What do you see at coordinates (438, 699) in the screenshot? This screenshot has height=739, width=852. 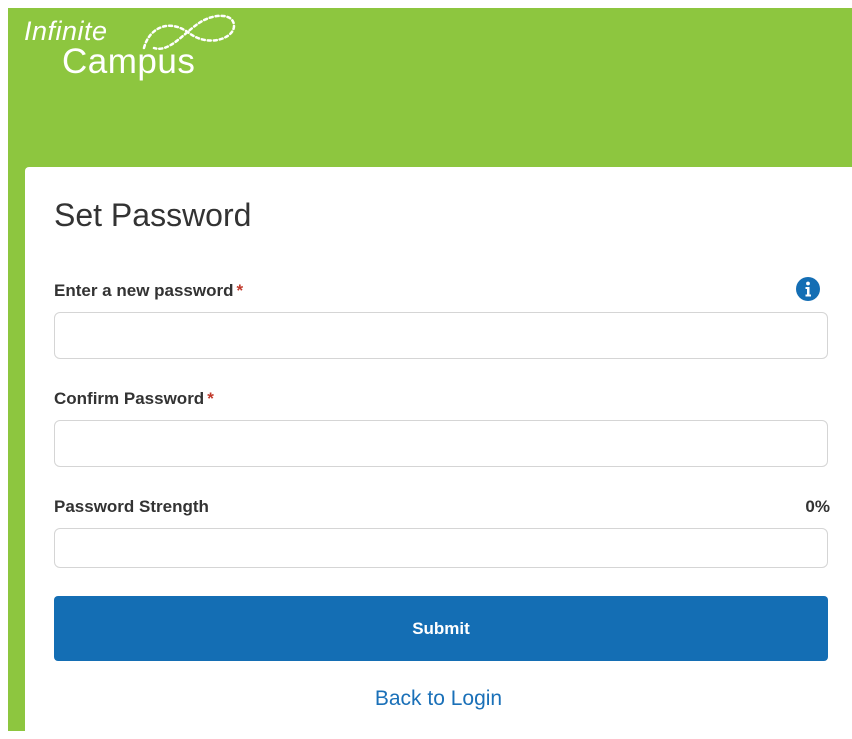 I see `back-to-login-link: Back to Login` at bounding box center [438, 699].